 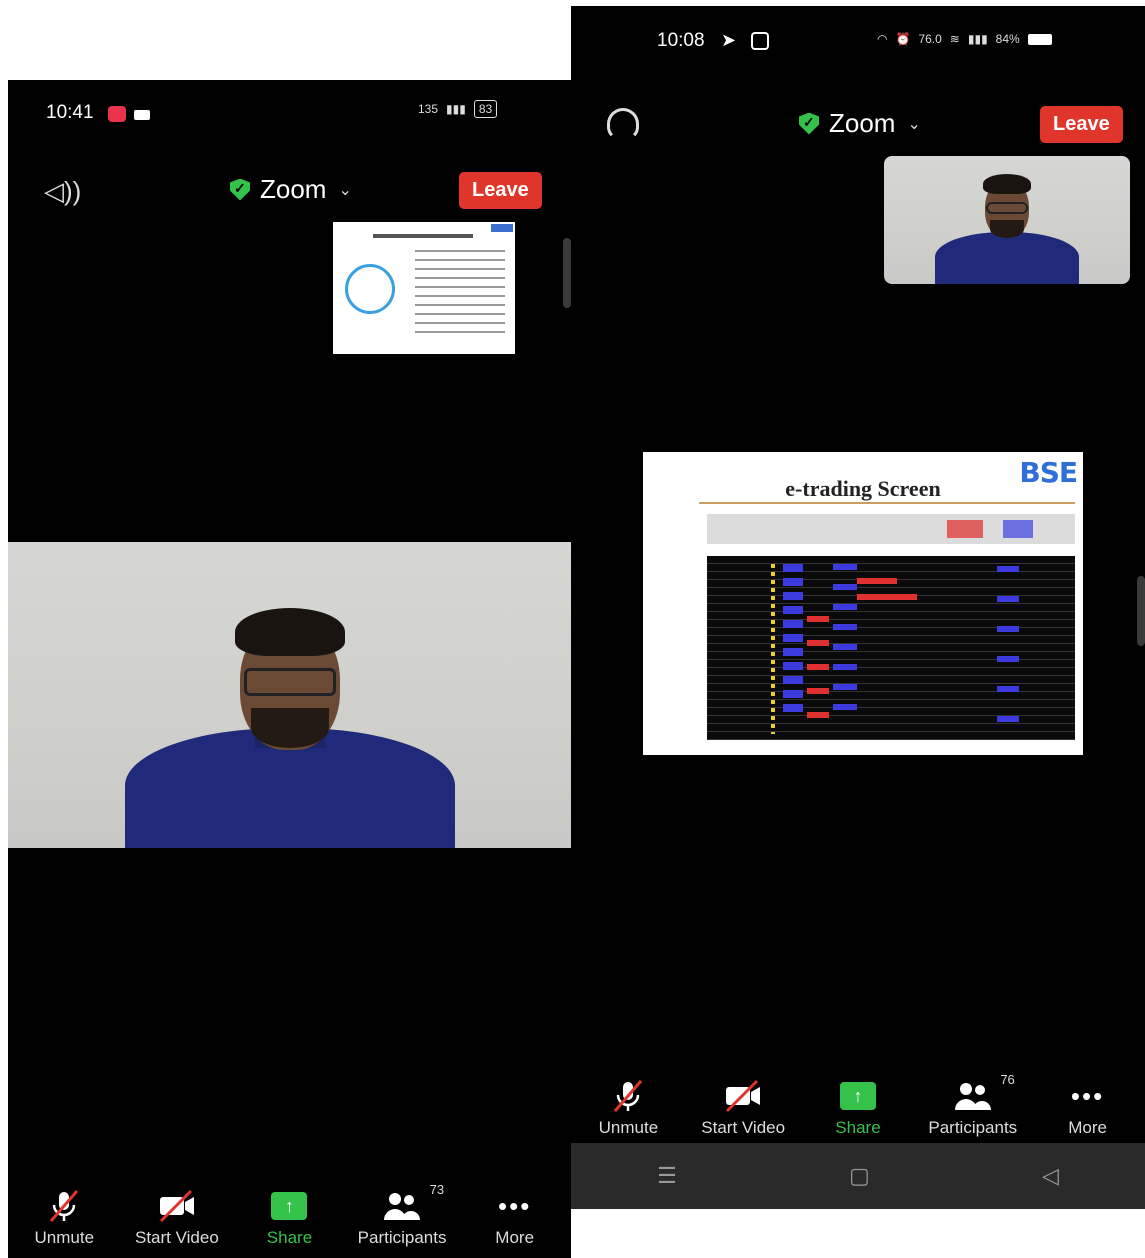 I want to click on network-speed: 76.0, so click(x=930, y=39).